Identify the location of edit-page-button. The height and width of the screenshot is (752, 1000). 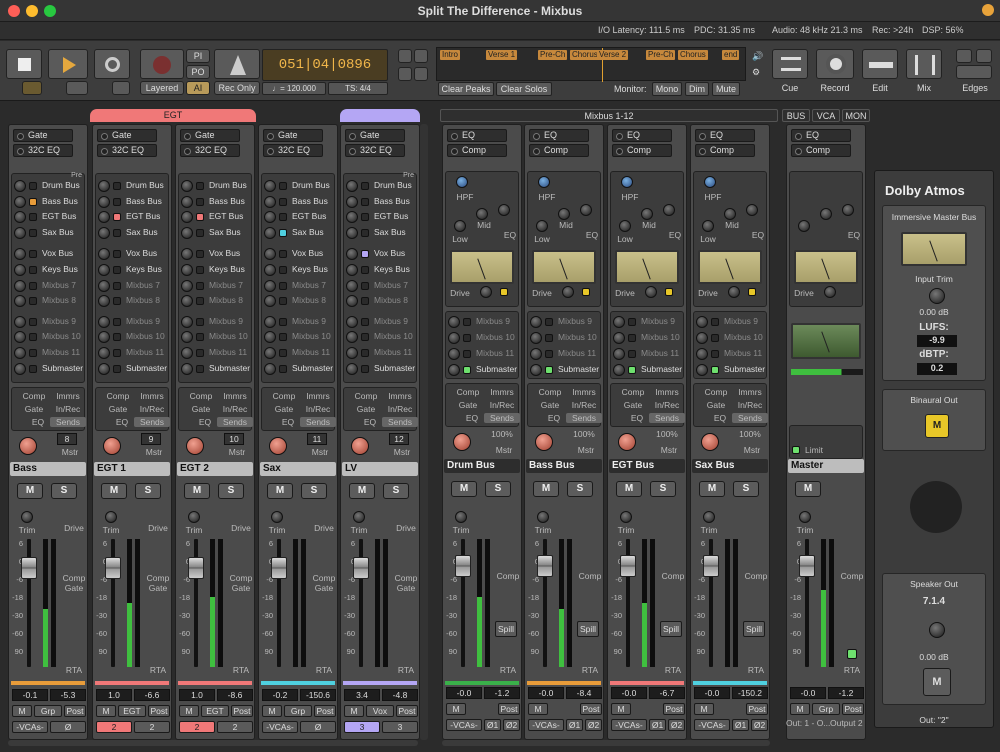
(880, 64).